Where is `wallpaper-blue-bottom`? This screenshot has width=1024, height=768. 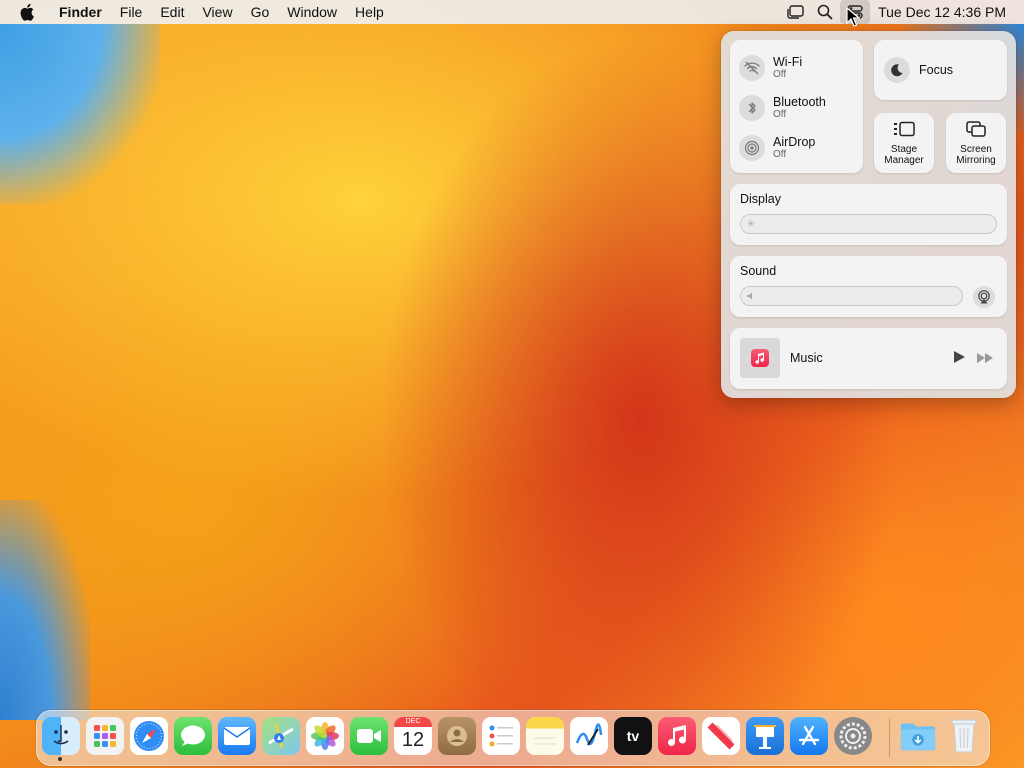
wallpaper-blue-bottom is located at coordinates (45, 610).